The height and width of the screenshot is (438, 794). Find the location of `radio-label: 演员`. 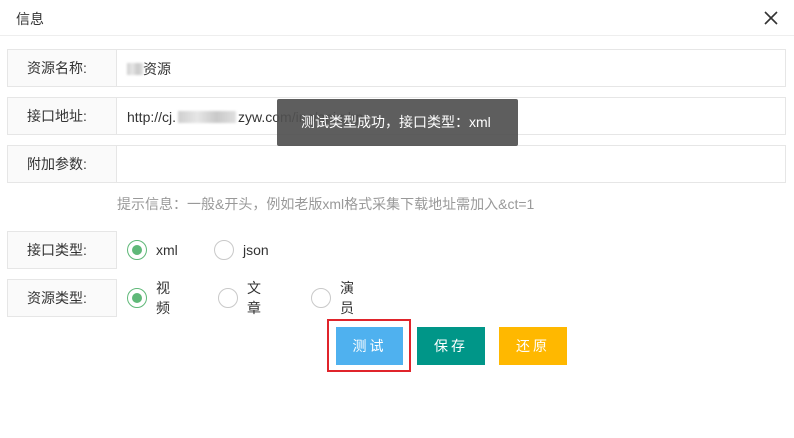

radio-label: 演员 is located at coordinates (347, 298).